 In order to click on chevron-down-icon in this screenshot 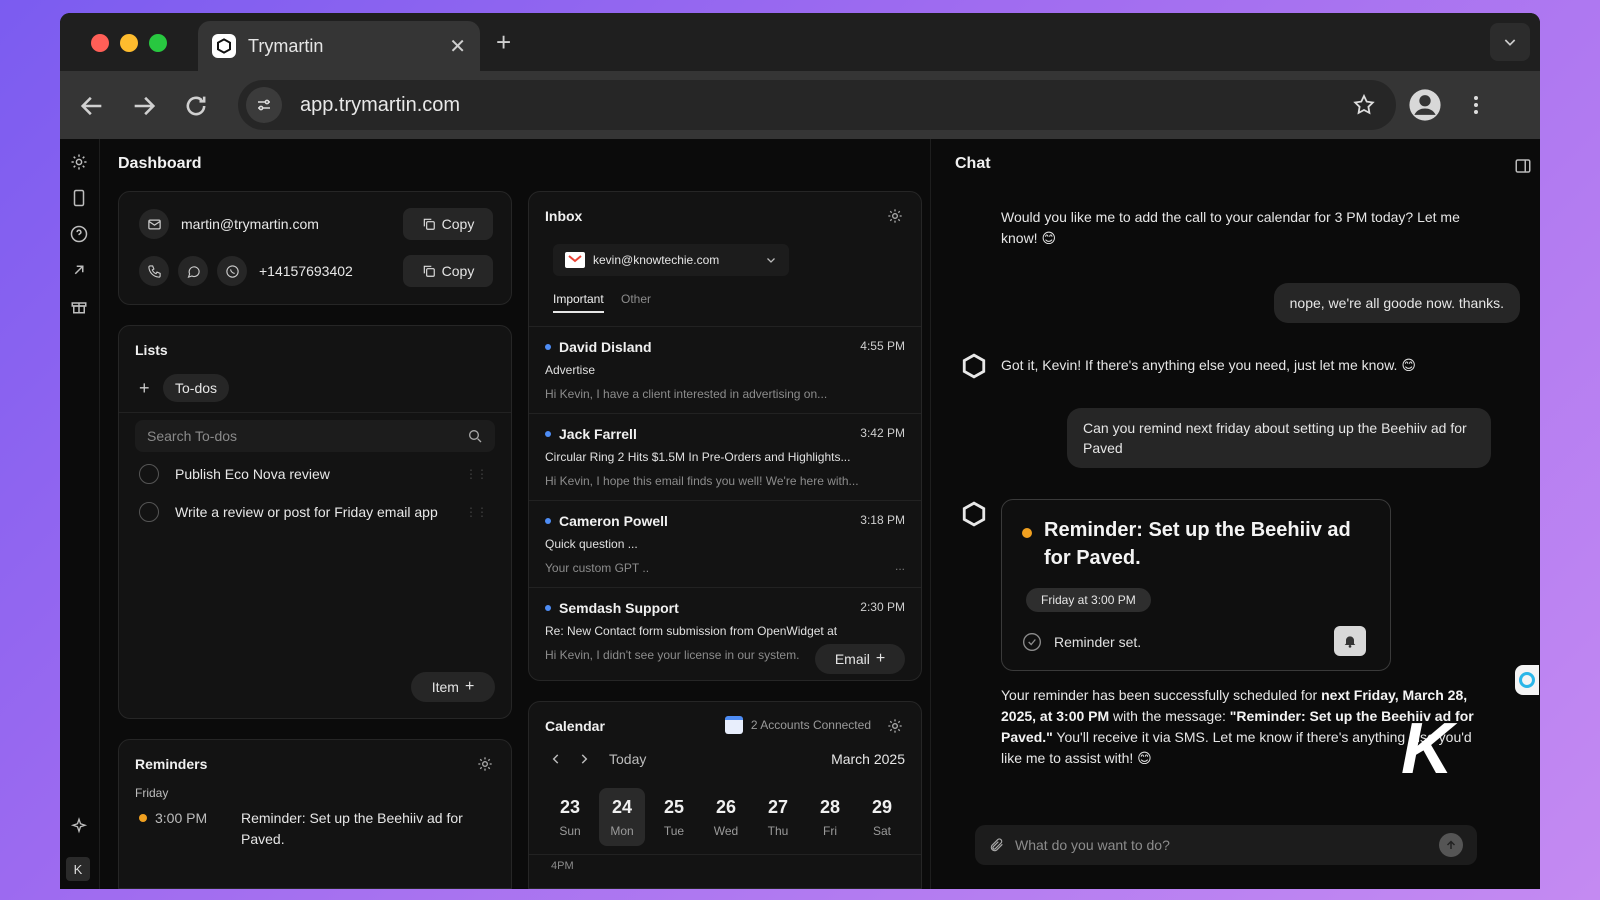, I will do `click(771, 260)`.